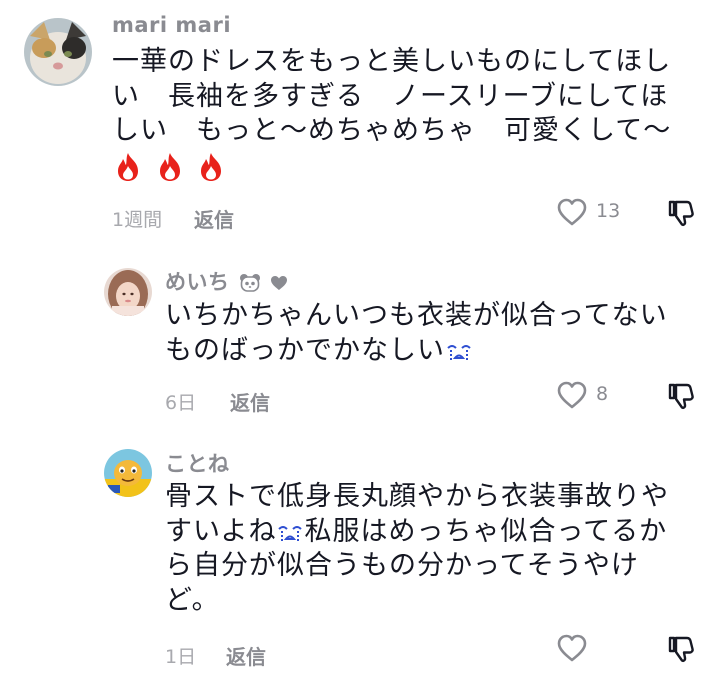  What do you see at coordinates (416, 315) in the screenshot?
I see `comment-text-line: いちかちゃんいつも衣装が似合ってない` at bounding box center [416, 315].